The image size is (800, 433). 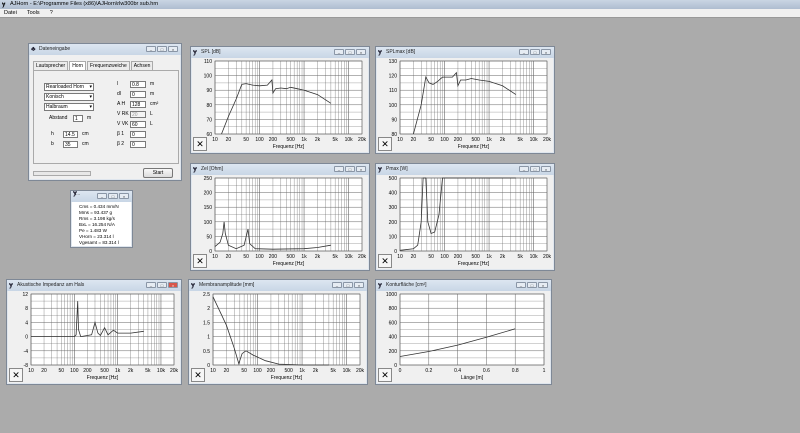 What do you see at coordinates (33, 49) in the screenshot?
I see `app-icon: ♣` at bounding box center [33, 49].